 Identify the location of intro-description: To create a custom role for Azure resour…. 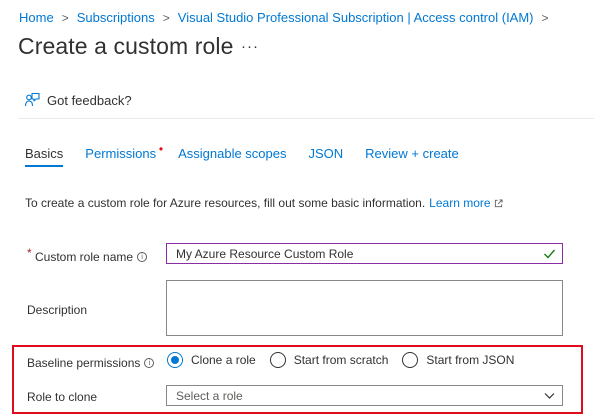
(225, 203).